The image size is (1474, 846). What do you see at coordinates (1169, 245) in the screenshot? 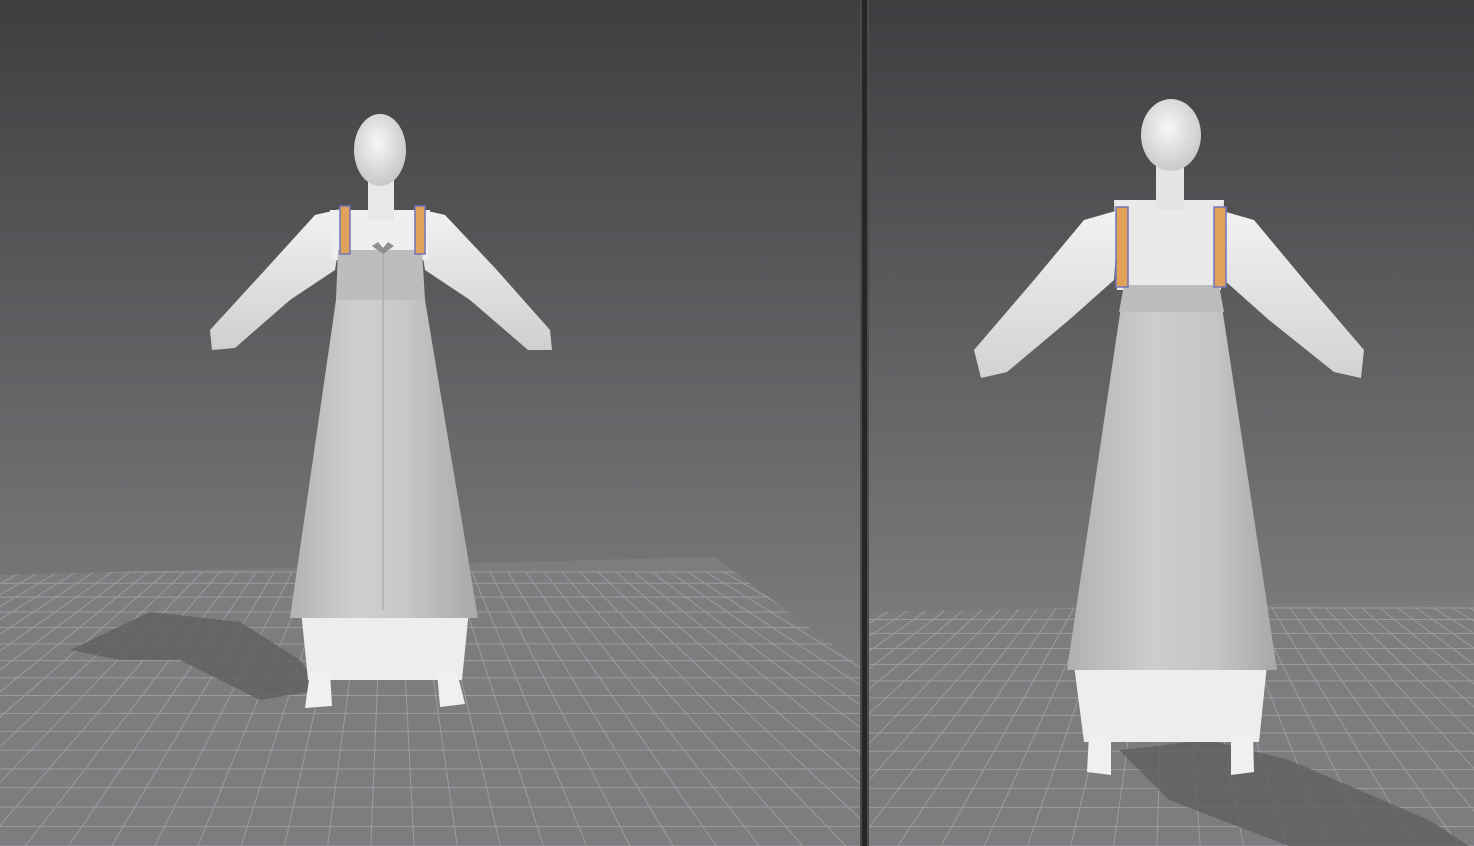
I see `torso` at bounding box center [1169, 245].